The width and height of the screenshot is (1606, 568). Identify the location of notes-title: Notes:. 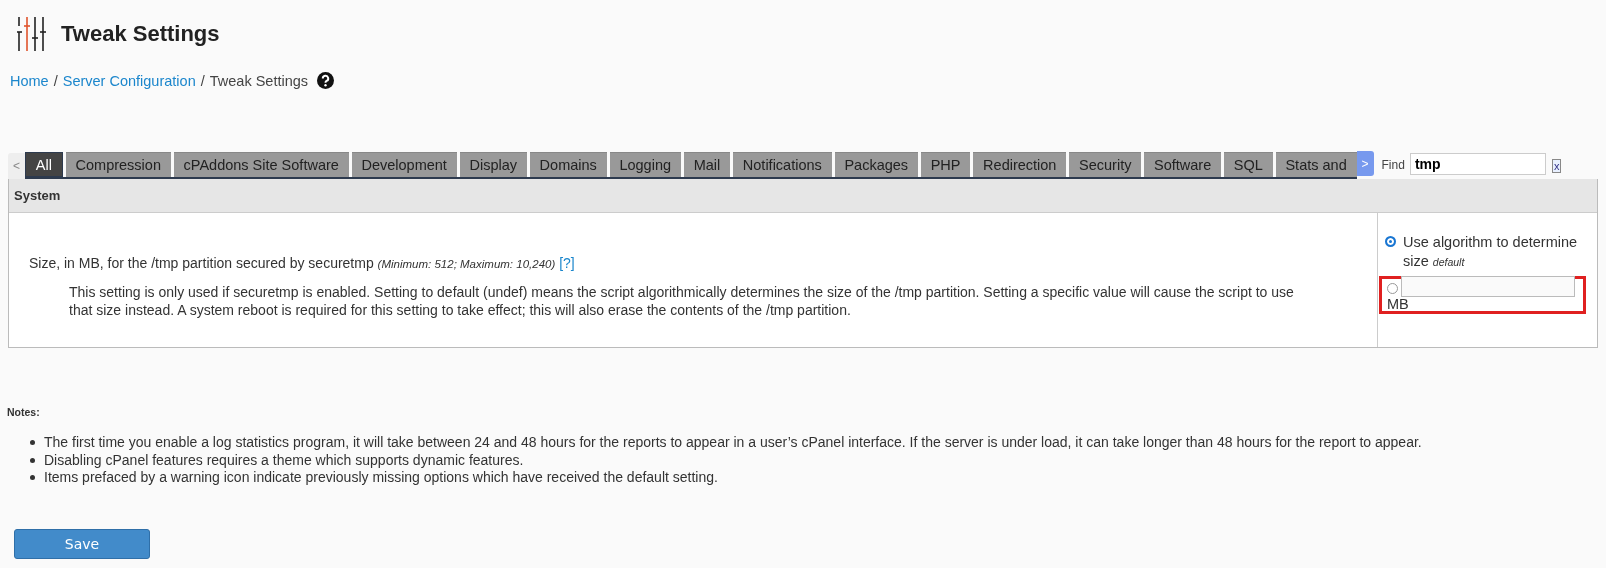
(24, 412).